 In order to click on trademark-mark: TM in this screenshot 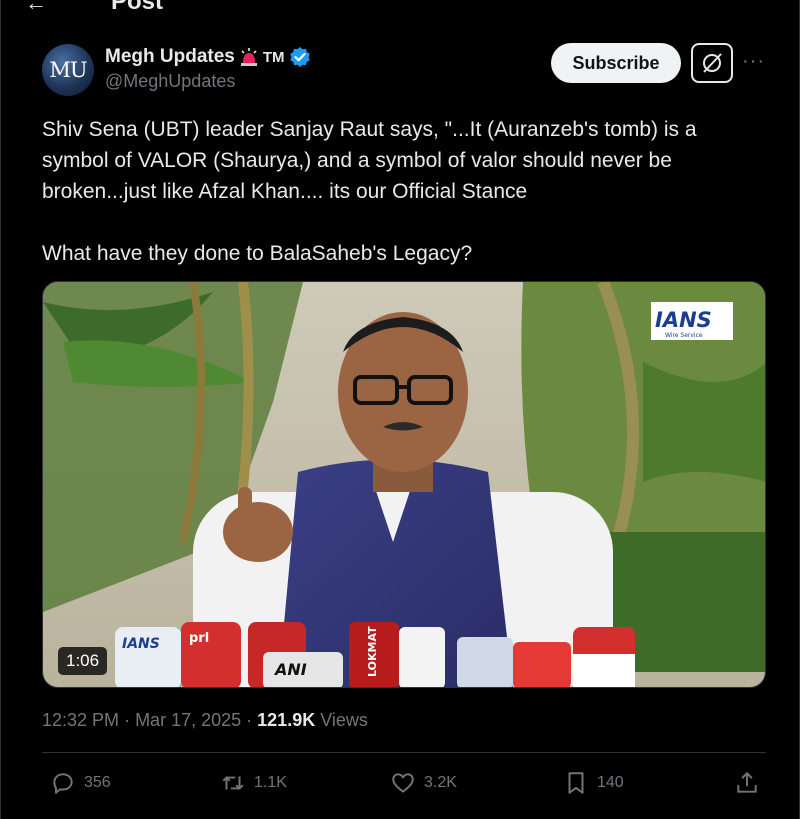, I will do `click(273, 57)`.